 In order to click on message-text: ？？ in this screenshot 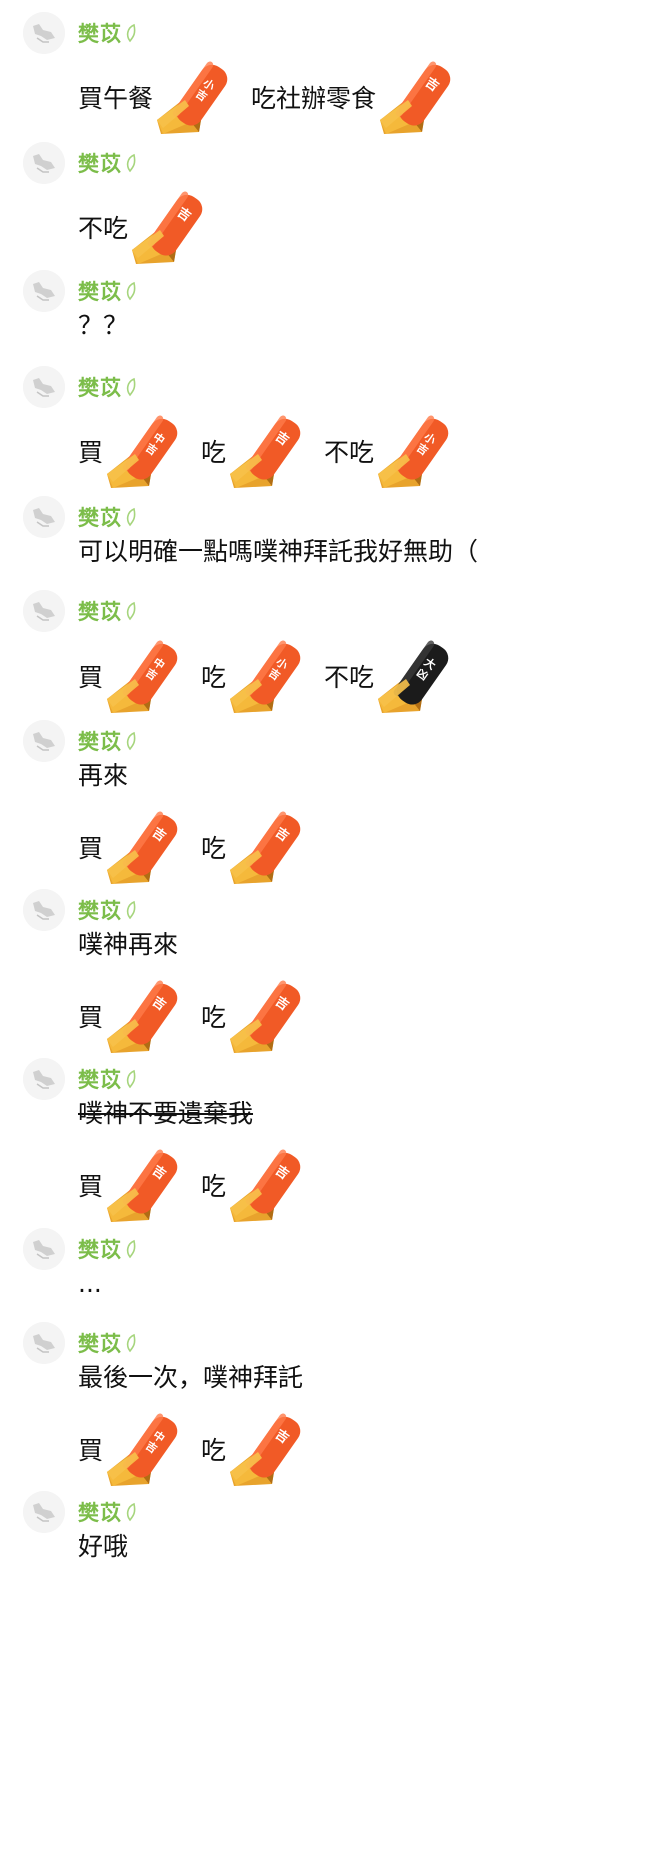, I will do `click(103, 325)`.